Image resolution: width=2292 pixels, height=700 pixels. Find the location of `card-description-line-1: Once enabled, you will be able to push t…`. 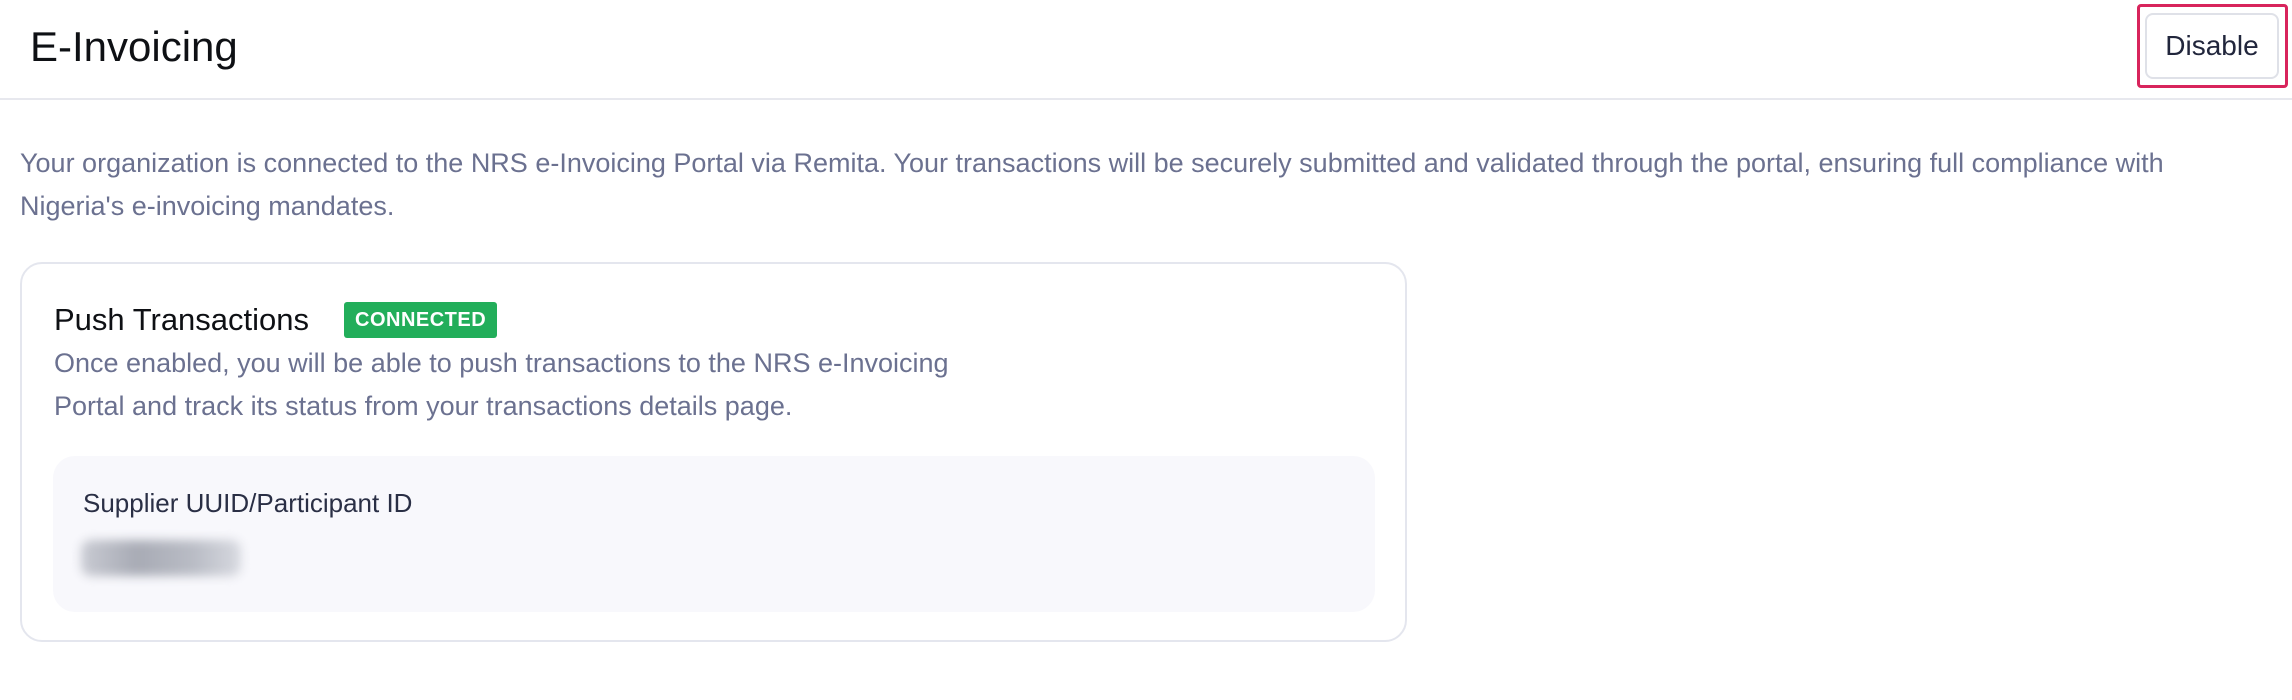

card-description-line-1: Once enabled, you will be able to push t… is located at coordinates (501, 363).